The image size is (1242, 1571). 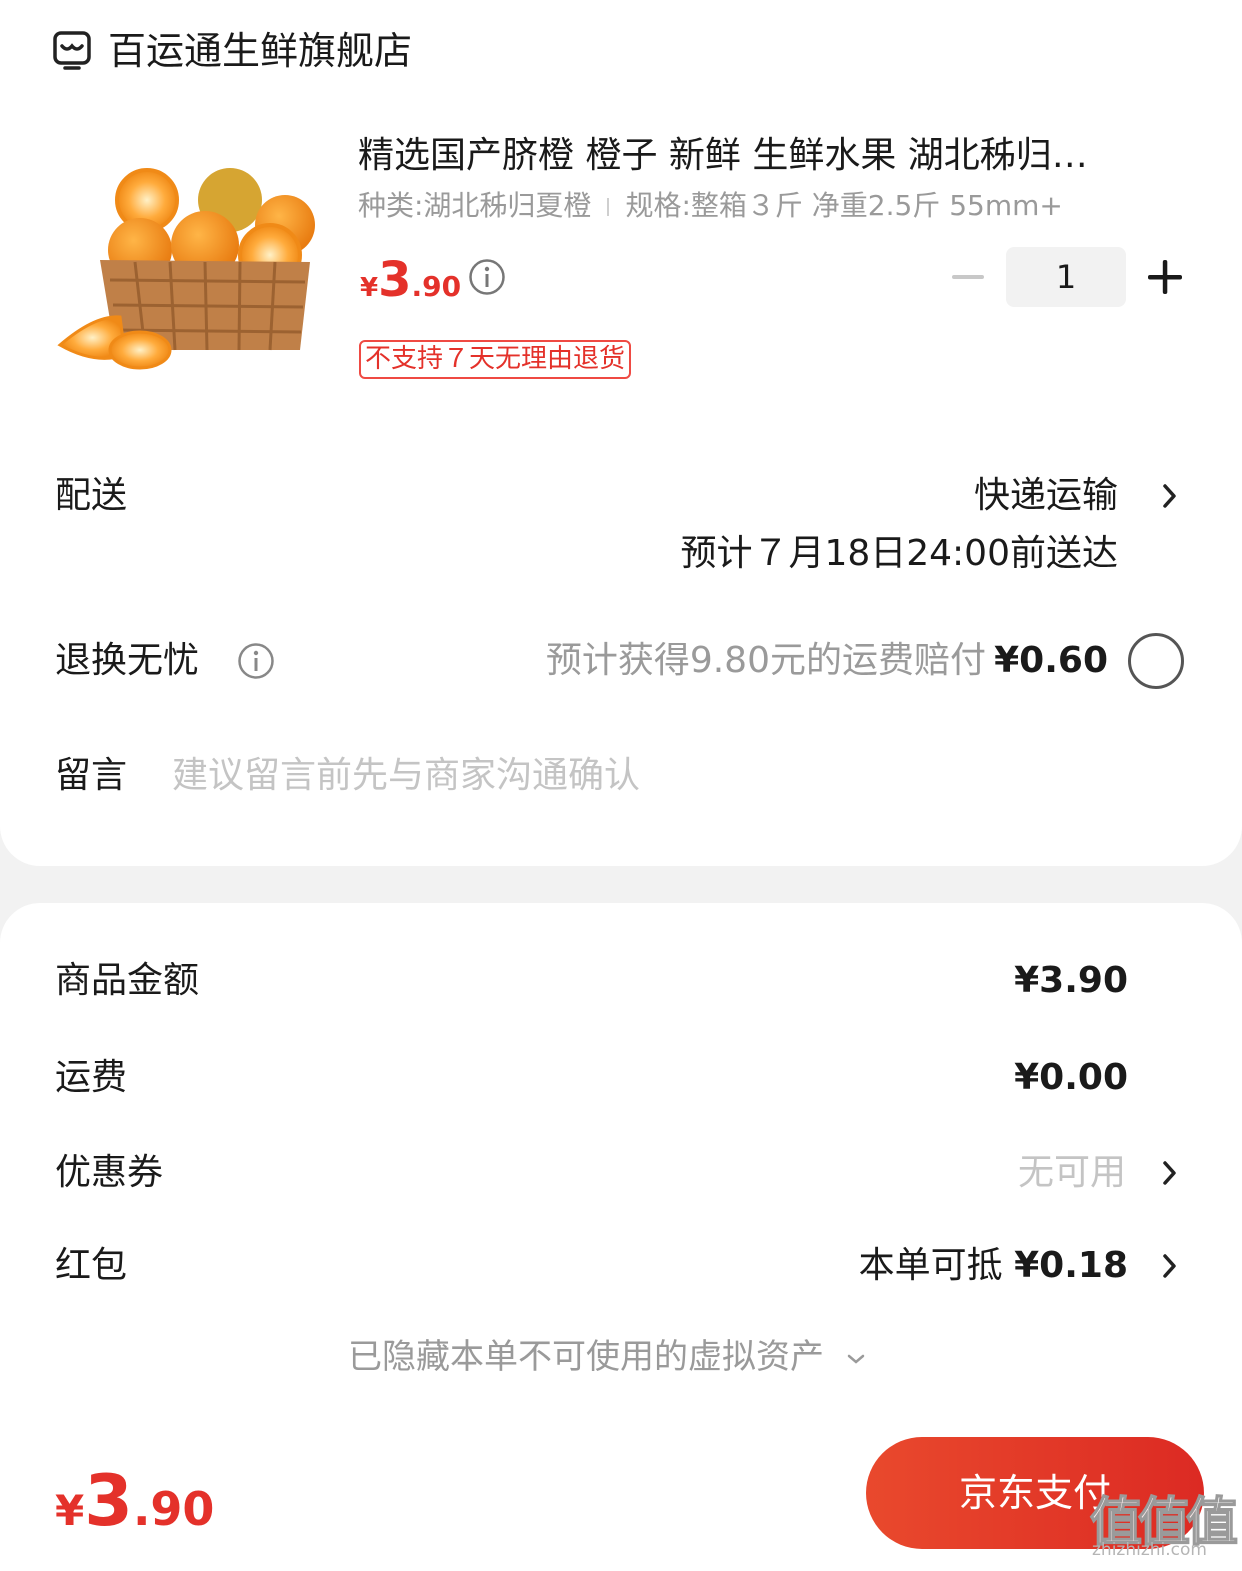 What do you see at coordinates (495, 359) in the screenshot?
I see `no-return-tag: 不支持７天无理由退货` at bounding box center [495, 359].